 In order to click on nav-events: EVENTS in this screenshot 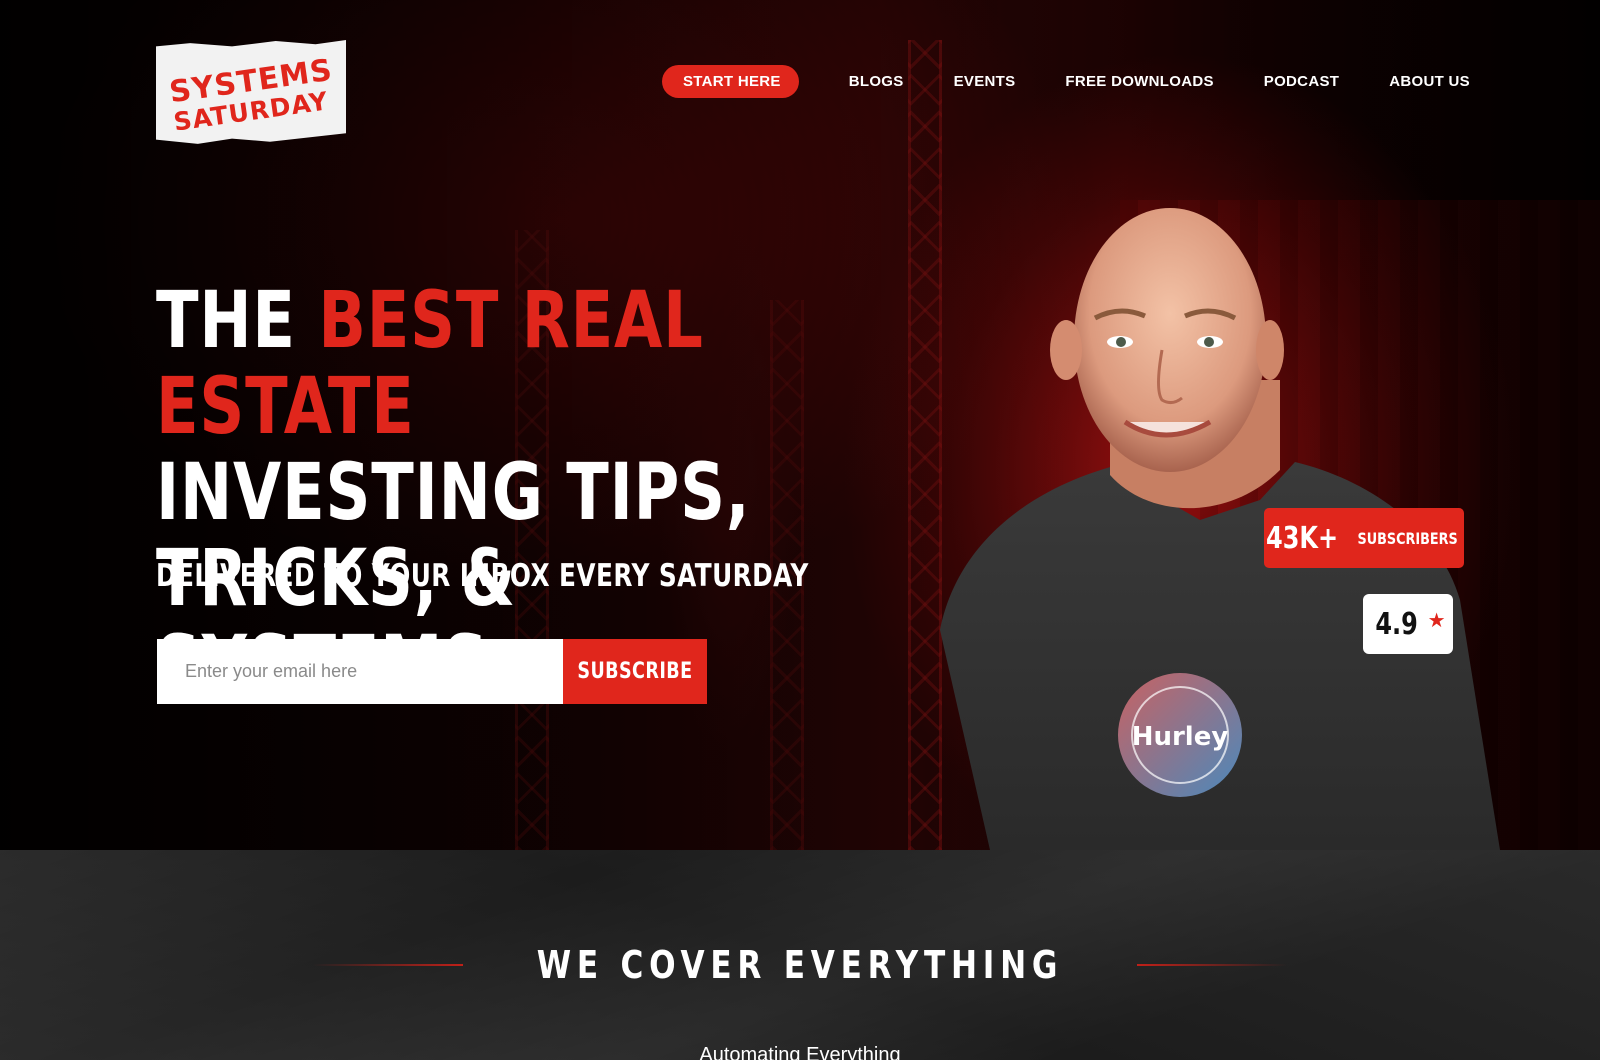, I will do `click(985, 81)`.